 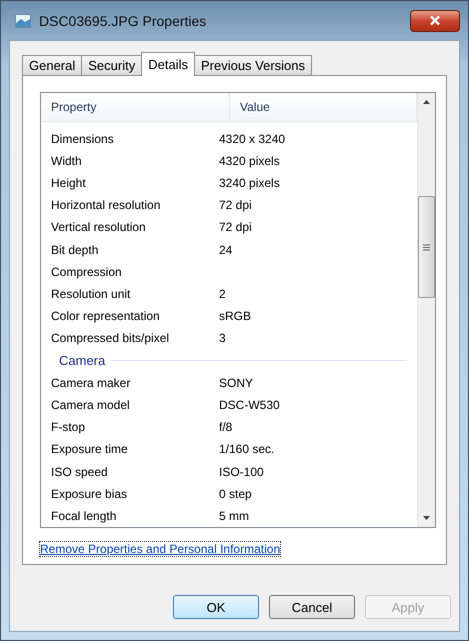 I want to click on scroll-up-icon, so click(x=426, y=102).